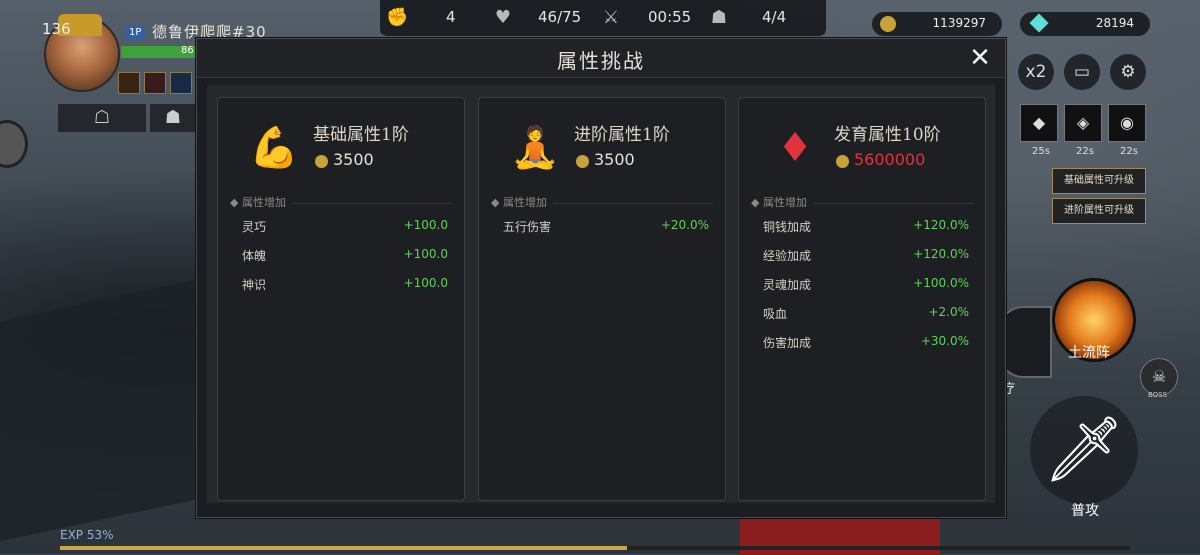 This screenshot has width=1200, height=555. I want to click on card-title: 发育属性10阶, so click(887, 135).